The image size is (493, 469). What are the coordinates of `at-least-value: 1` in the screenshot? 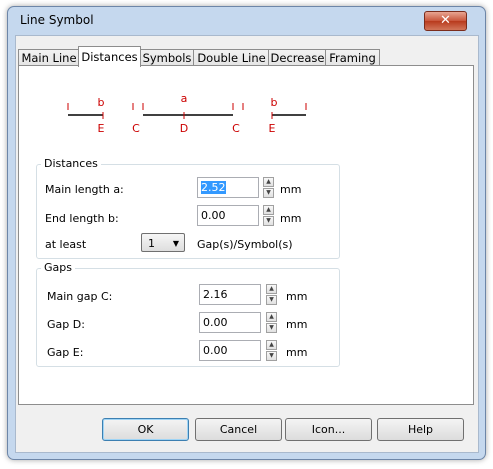 It's located at (151, 243).